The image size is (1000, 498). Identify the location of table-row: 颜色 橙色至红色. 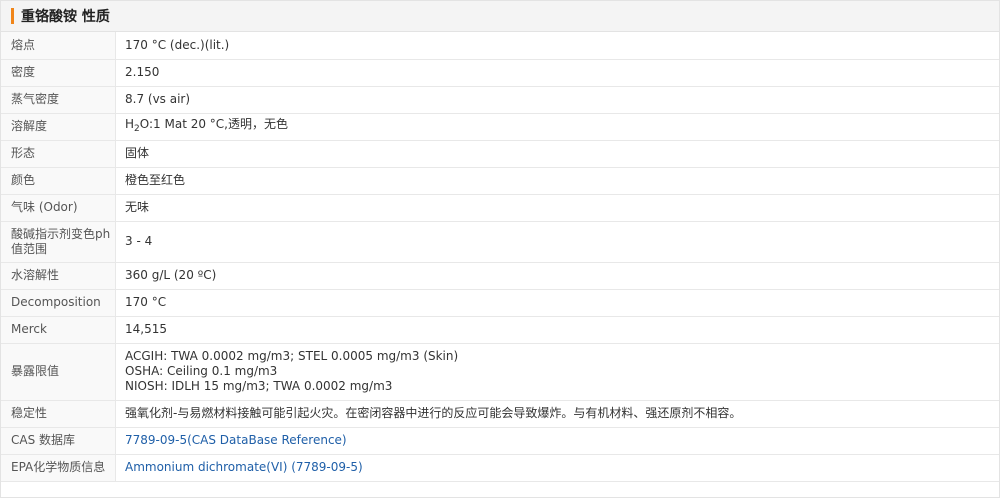
(500, 181).